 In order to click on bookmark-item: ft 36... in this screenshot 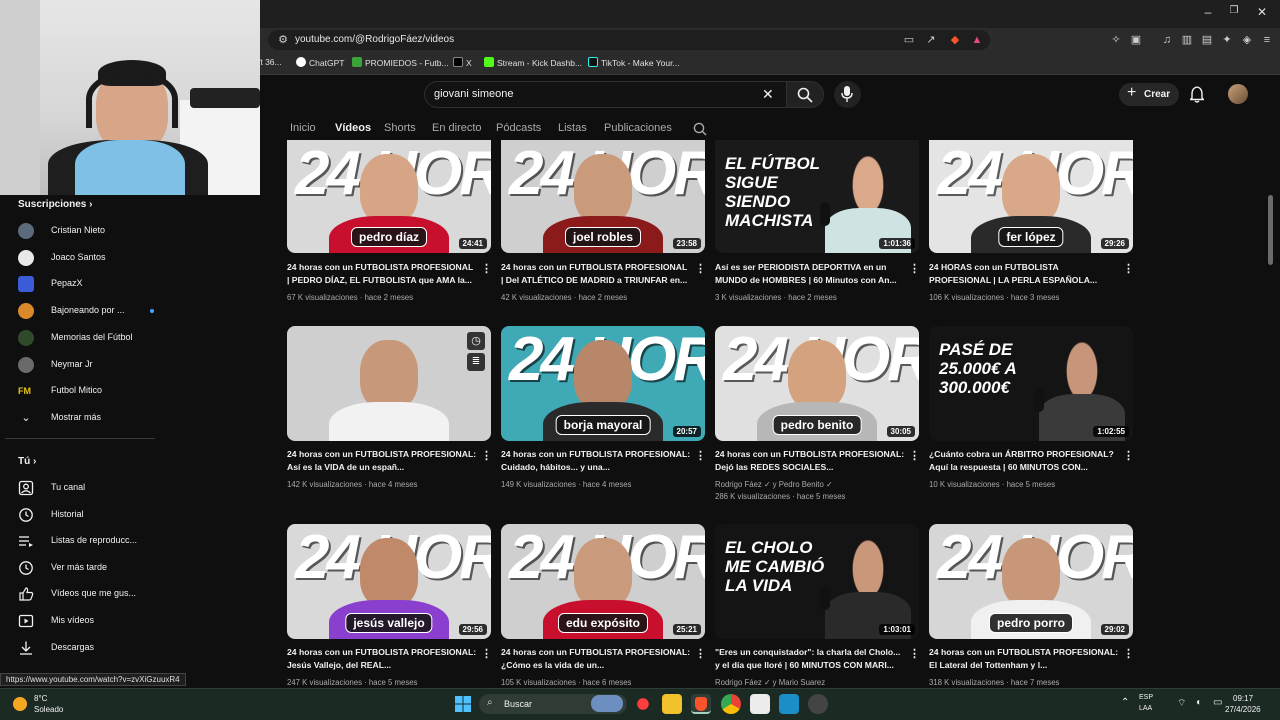, I will do `click(270, 62)`.